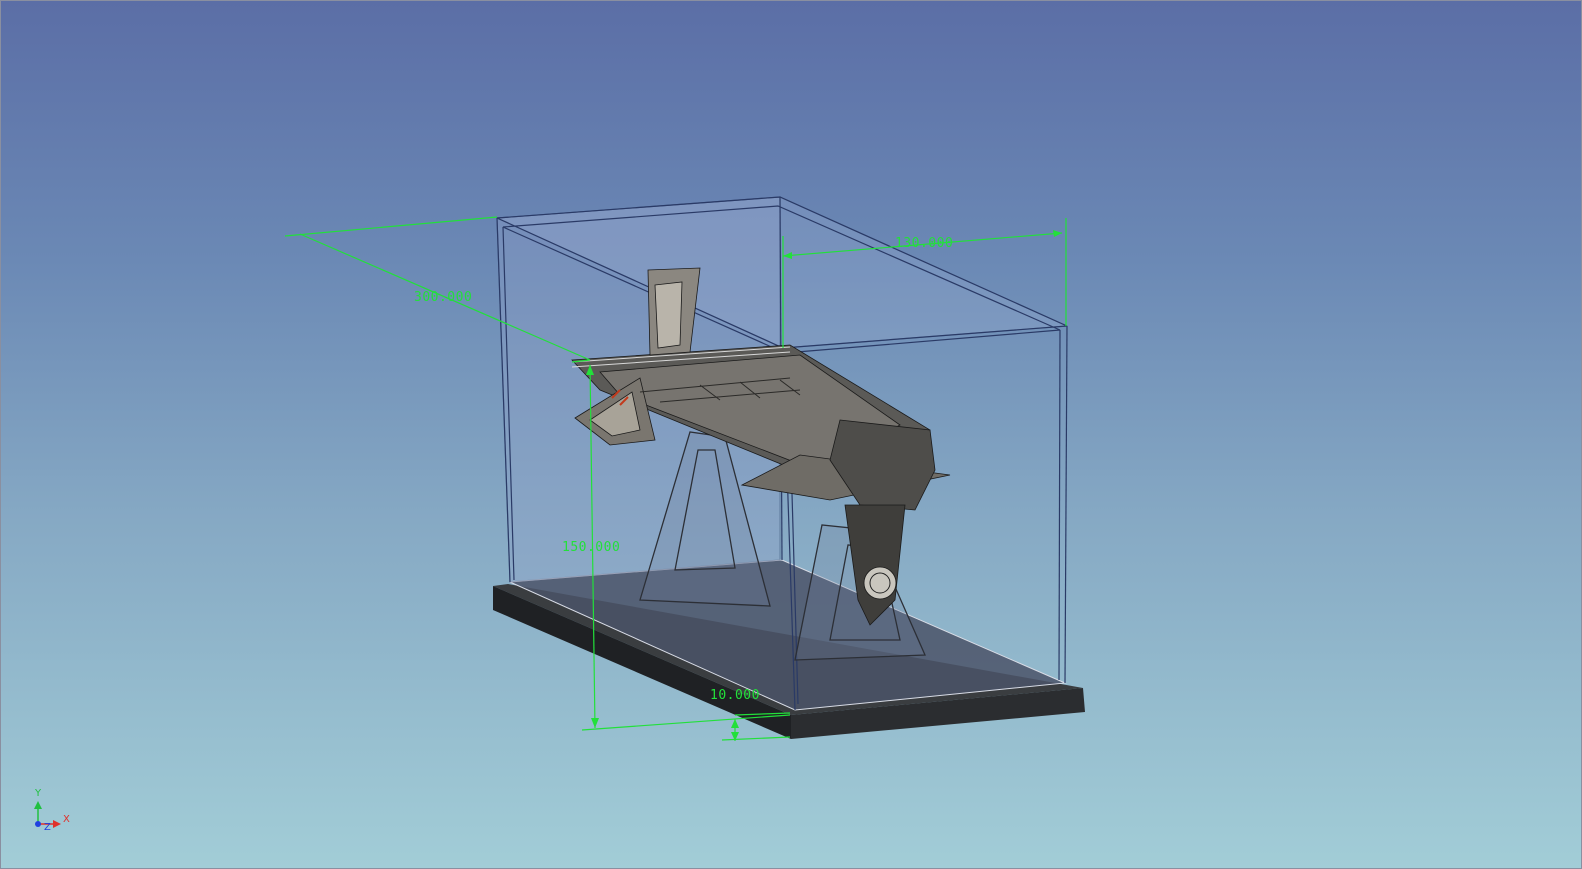 The height and width of the screenshot is (869, 1582). Describe the element at coordinates (735, 695) in the screenshot. I see `dimension-base-label: 10.000` at that location.